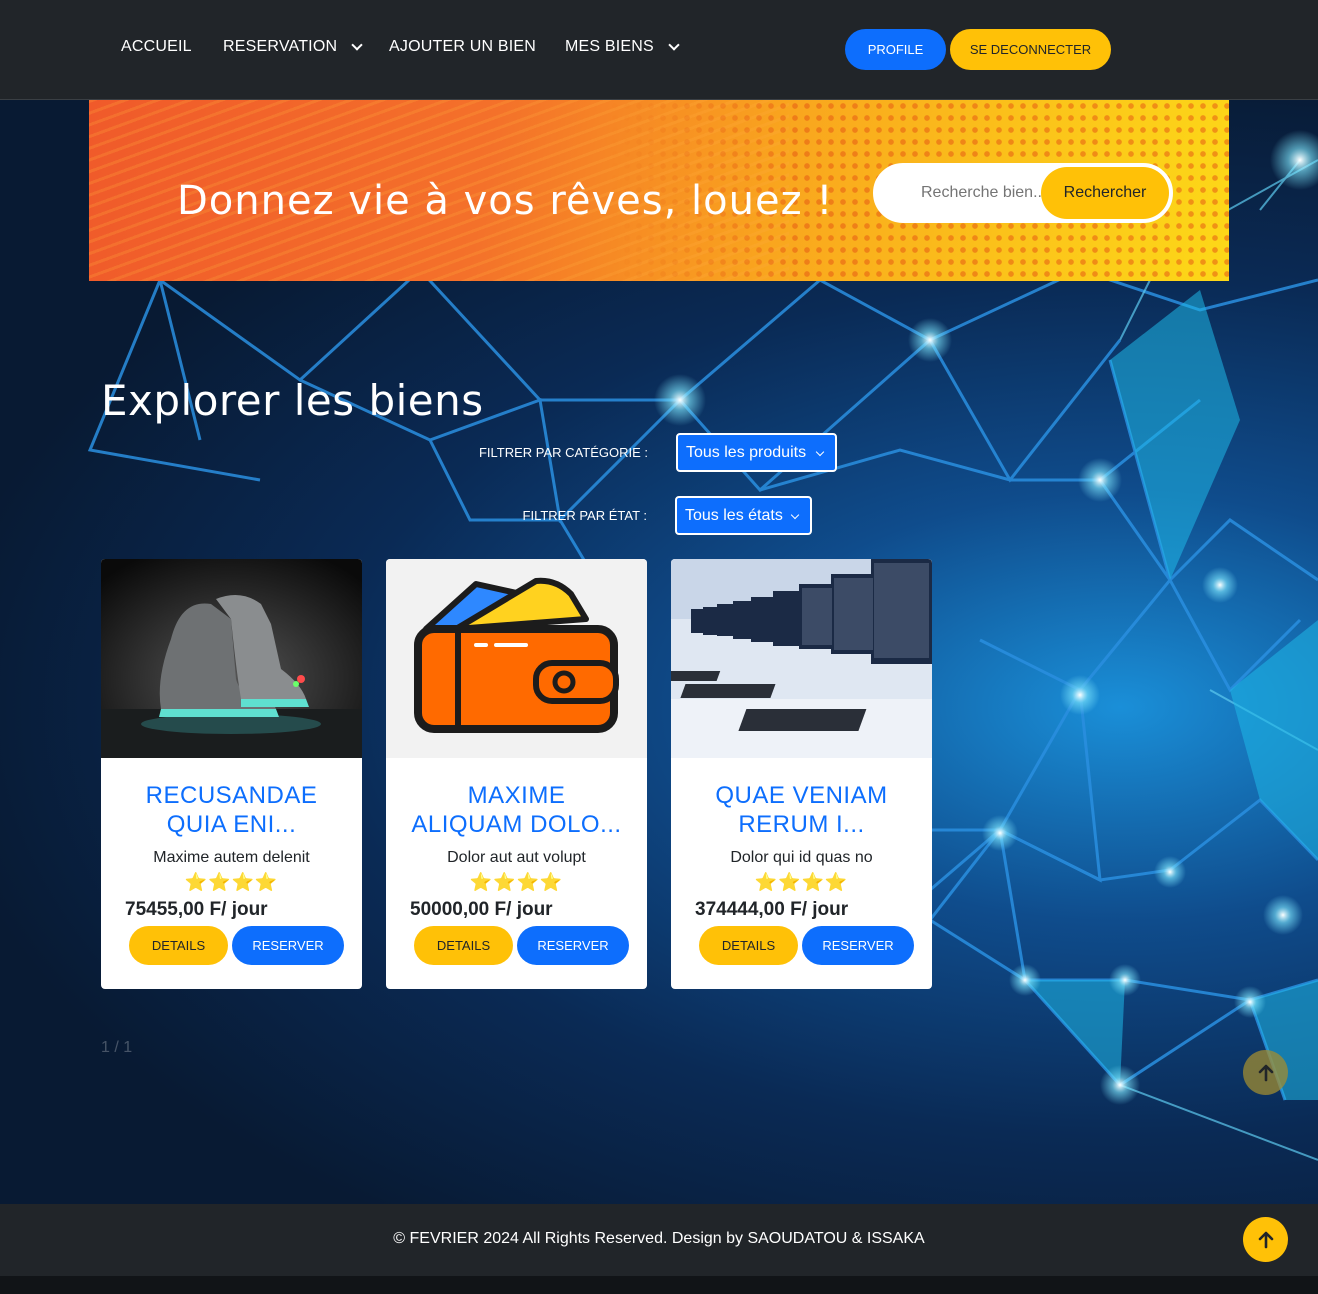 Image resolution: width=1318 pixels, height=1294 pixels. Describe the element at coordinates (801, 795) in the screenshot. I see `card-title-line: QUAE VENIAM` at that location.